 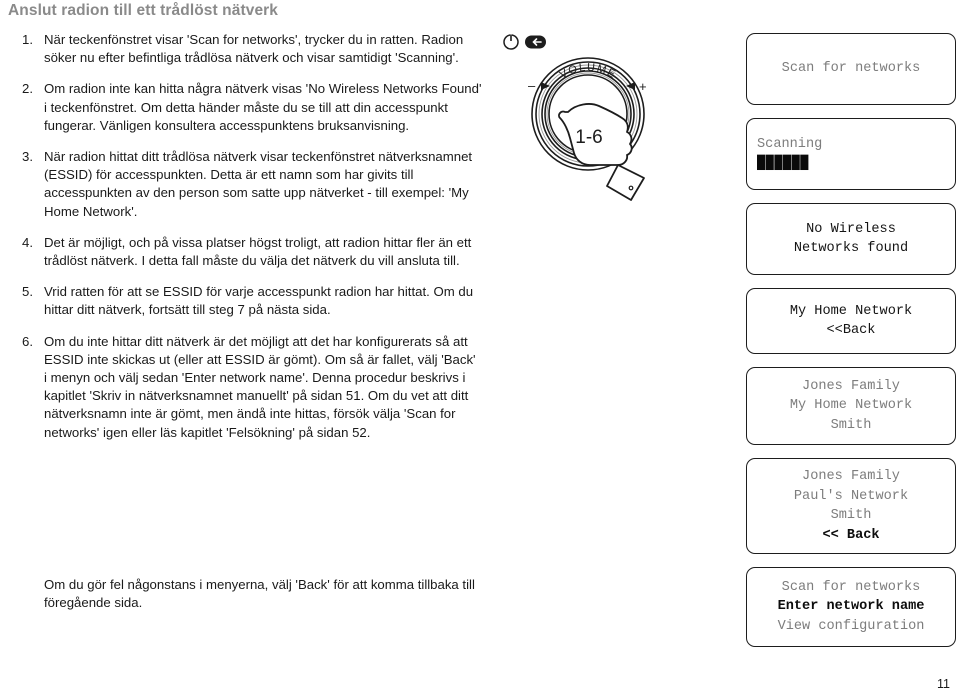 I want to click on display-line: Enter network name, so click(x=851, y=607).